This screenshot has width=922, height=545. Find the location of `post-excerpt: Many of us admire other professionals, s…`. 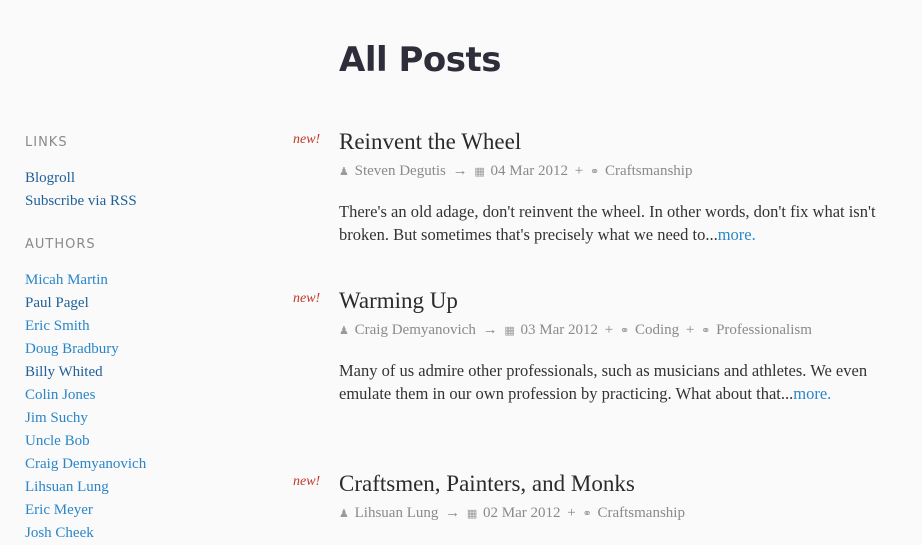

post-excerpt: Many of us admire other professionals, s… is located at coordinates (609, 382).